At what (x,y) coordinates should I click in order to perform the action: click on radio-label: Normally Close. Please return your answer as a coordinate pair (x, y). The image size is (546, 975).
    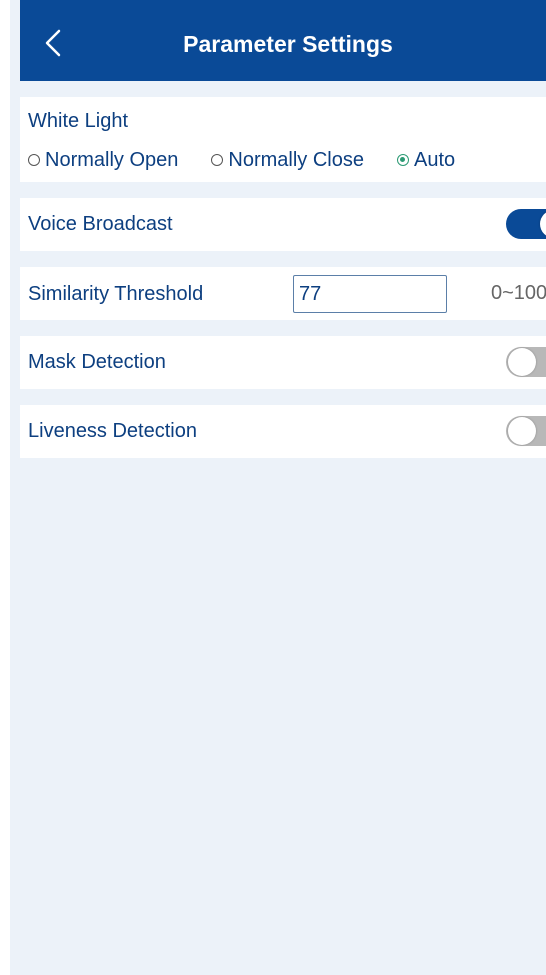
    Looking at the image, I should click on (296, 159).